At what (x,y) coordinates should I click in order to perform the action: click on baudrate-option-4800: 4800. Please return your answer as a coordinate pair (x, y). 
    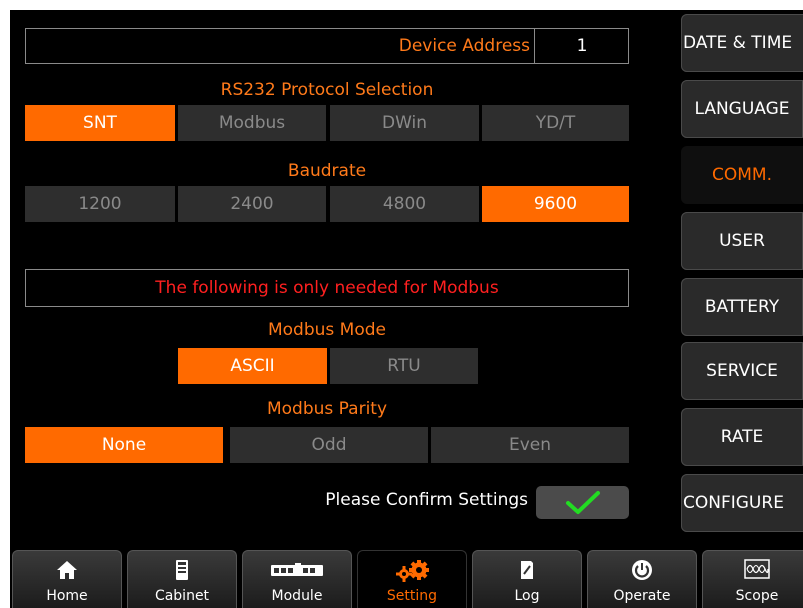
    Looking at the image, I should click on (404, 204).